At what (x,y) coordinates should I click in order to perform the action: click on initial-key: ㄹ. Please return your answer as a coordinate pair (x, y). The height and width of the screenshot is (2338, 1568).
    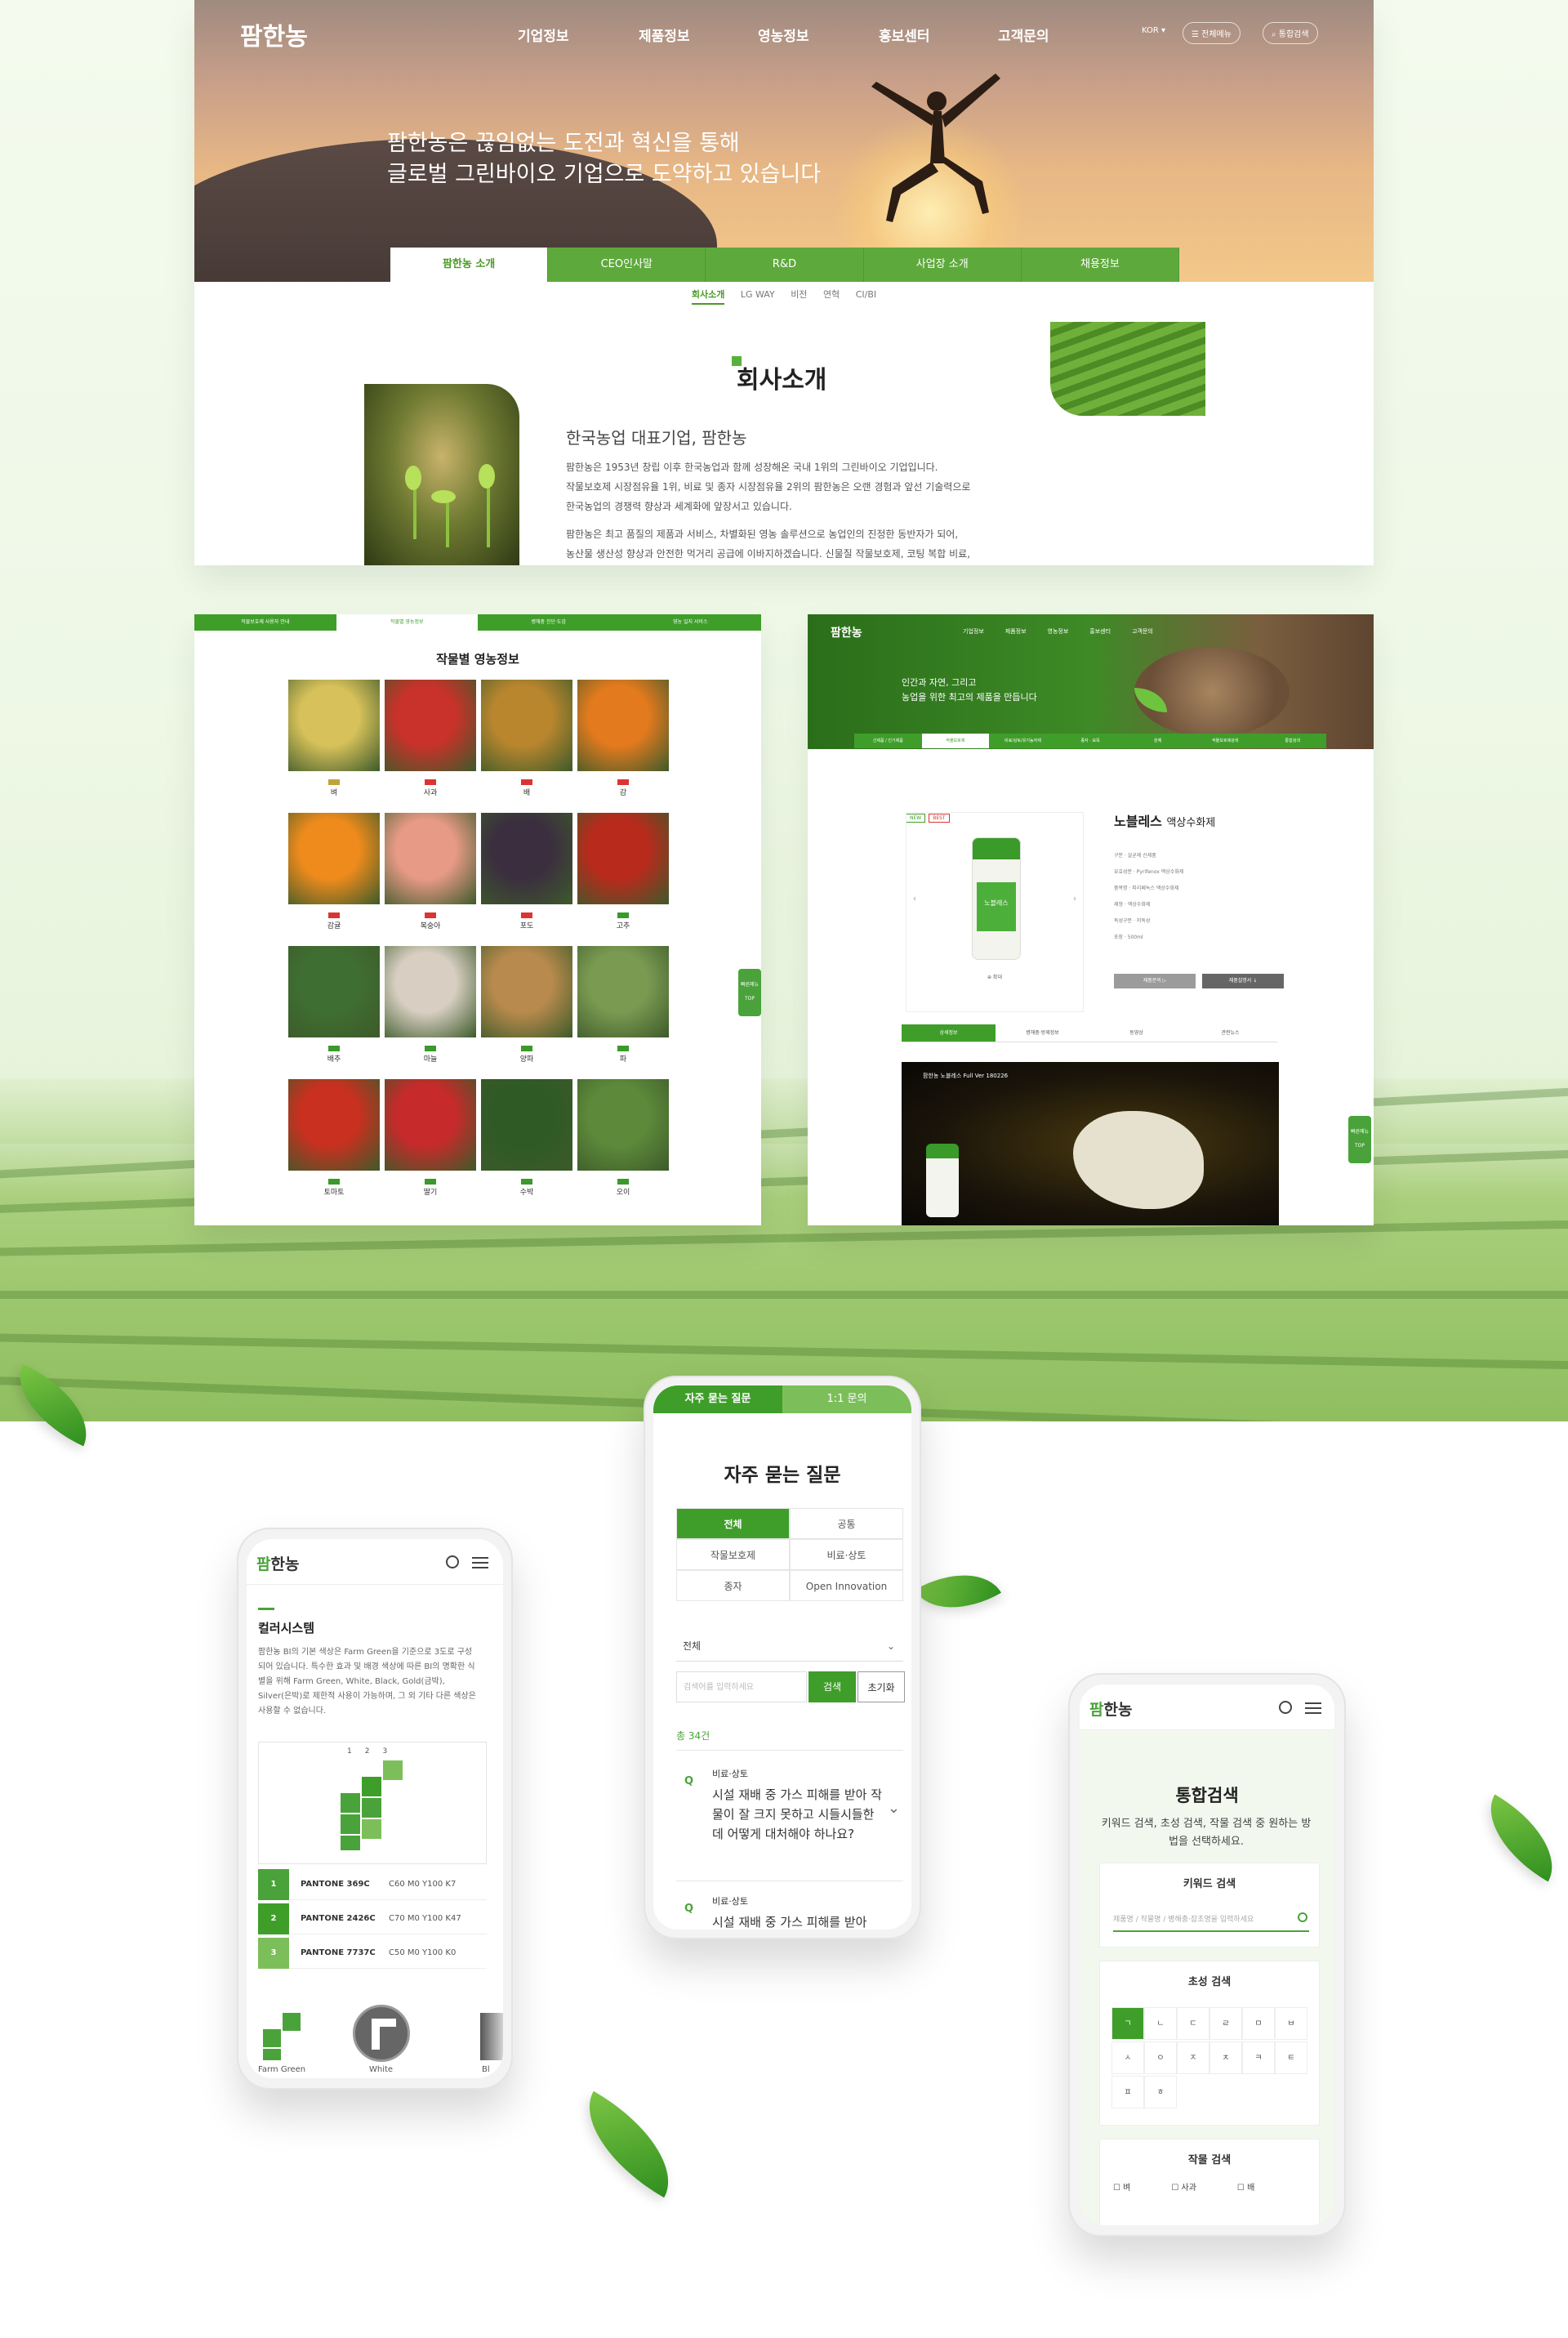
    Looking at the image, I should click on (1225, 2023).